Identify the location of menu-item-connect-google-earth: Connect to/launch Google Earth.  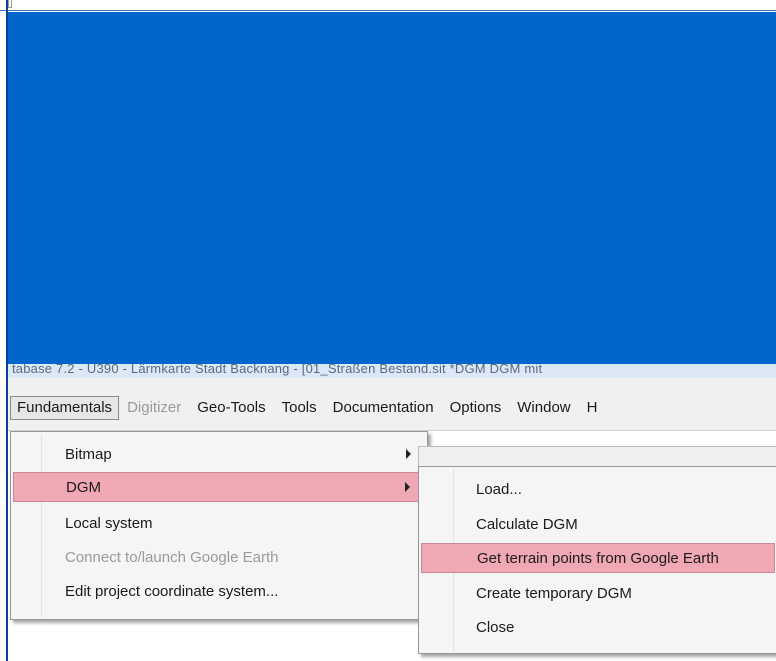
(219, 557).